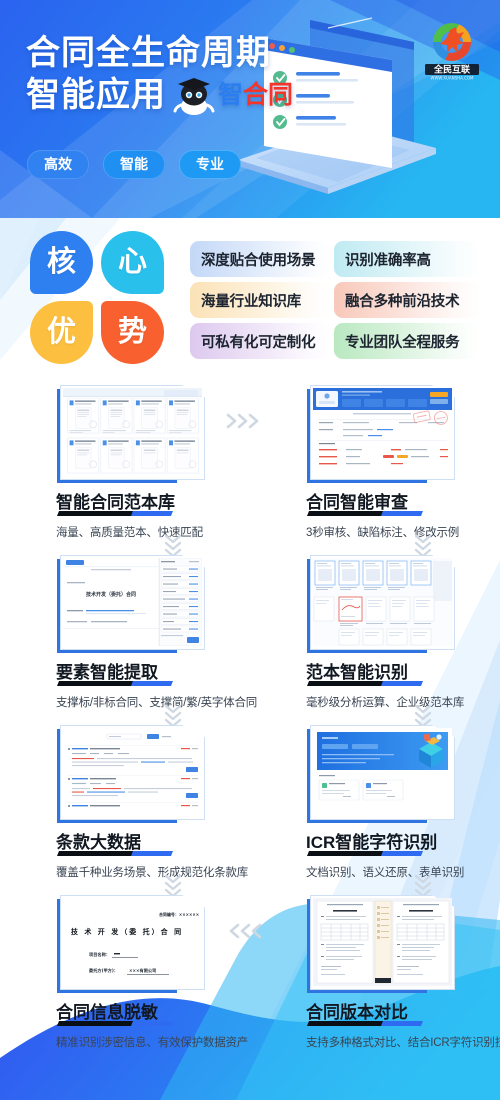 The width and height of the screenshot is (500, 1100). Describe the element at coordinates (453, 78) in the screenshot. I see `svg-text: WWW.XUANSHA.COM` at that location.